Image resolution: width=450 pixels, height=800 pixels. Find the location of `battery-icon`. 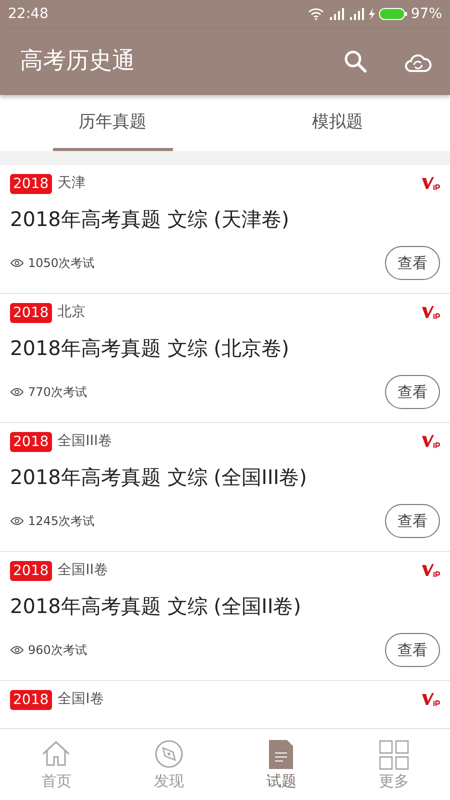

battery-icon is located at coordinates (392, 14).